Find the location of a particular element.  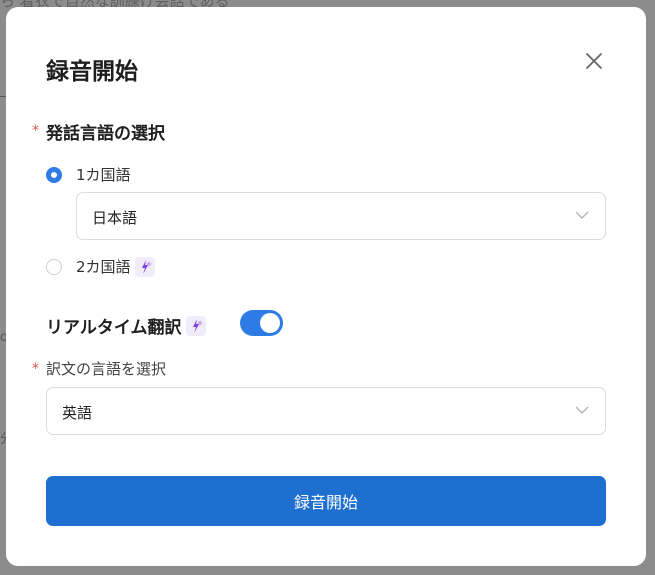

radio-two-languages: 2カ国語 is located at coordinates (100, 266).